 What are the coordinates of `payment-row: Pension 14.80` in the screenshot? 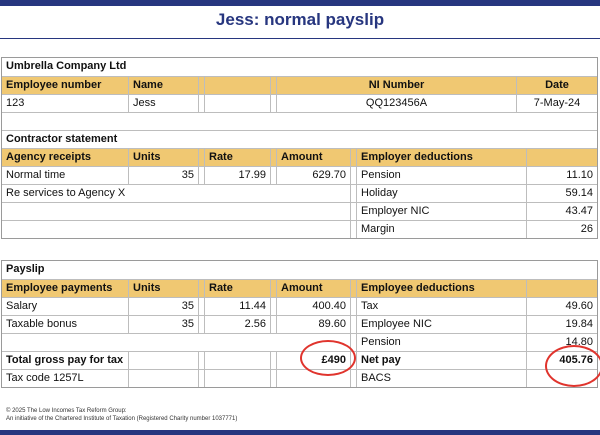 It's located at (299, 342).